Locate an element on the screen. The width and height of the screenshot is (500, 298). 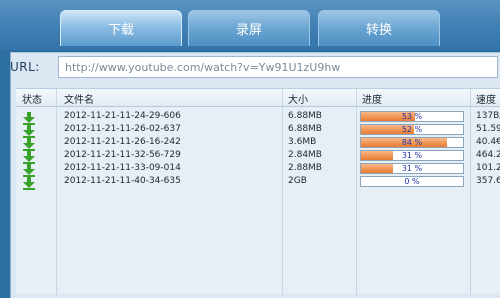
size-cell: 2GB is located at coordinates (297, 181).